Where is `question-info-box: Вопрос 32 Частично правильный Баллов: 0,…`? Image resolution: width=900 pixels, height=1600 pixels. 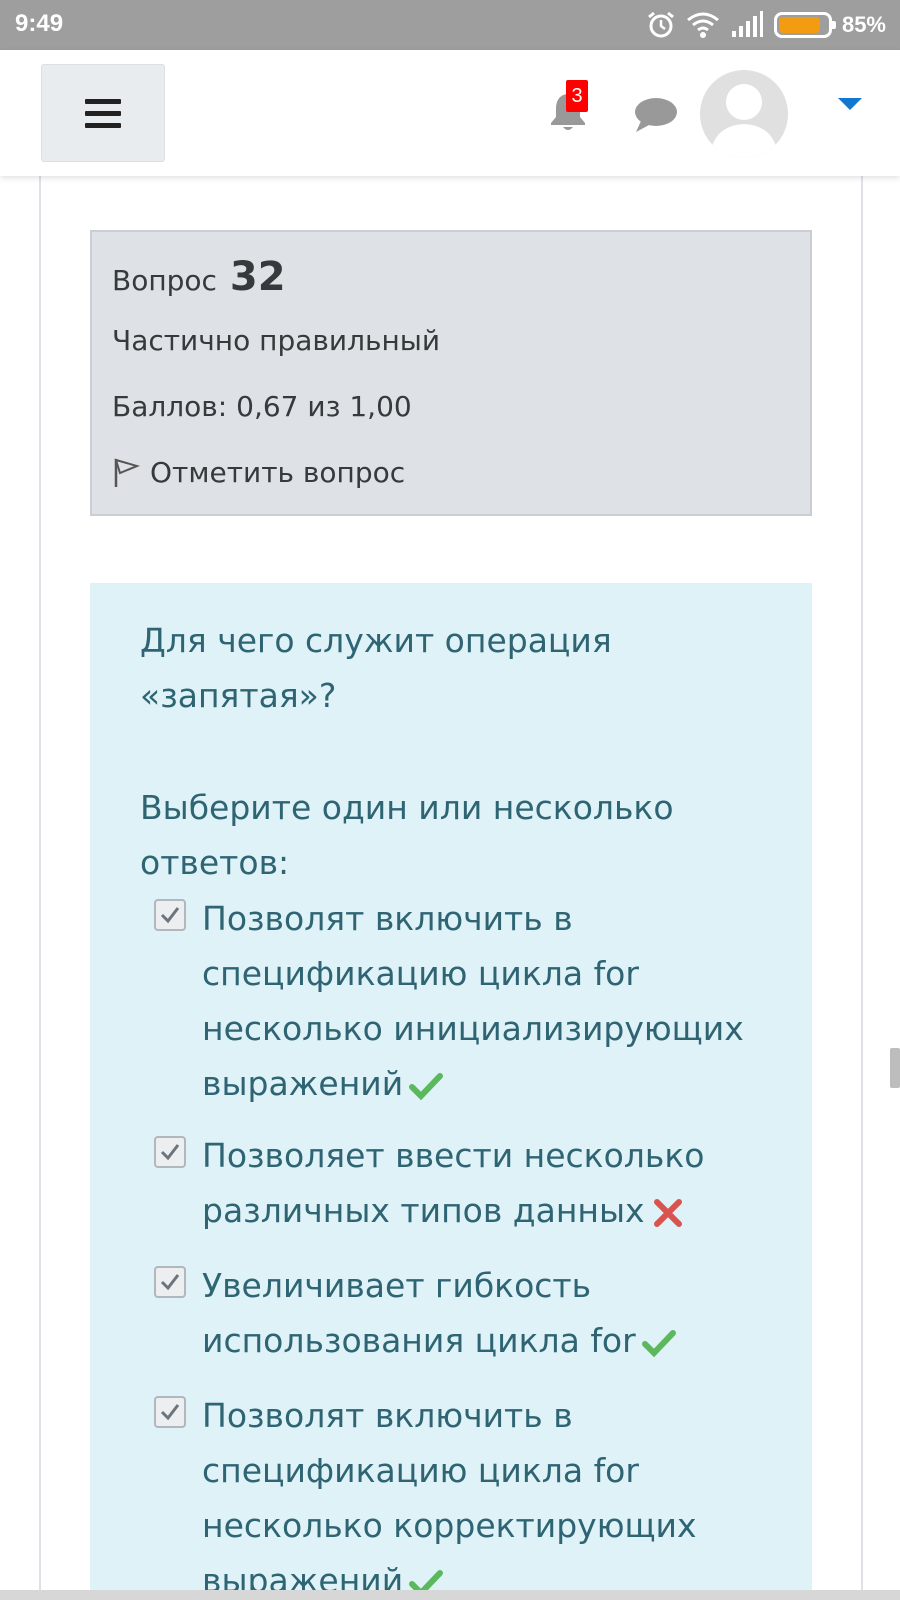
question-info-box: Вопрос 32 Частично правильный Баллов: 0,… is located at coordinates (451, 373).